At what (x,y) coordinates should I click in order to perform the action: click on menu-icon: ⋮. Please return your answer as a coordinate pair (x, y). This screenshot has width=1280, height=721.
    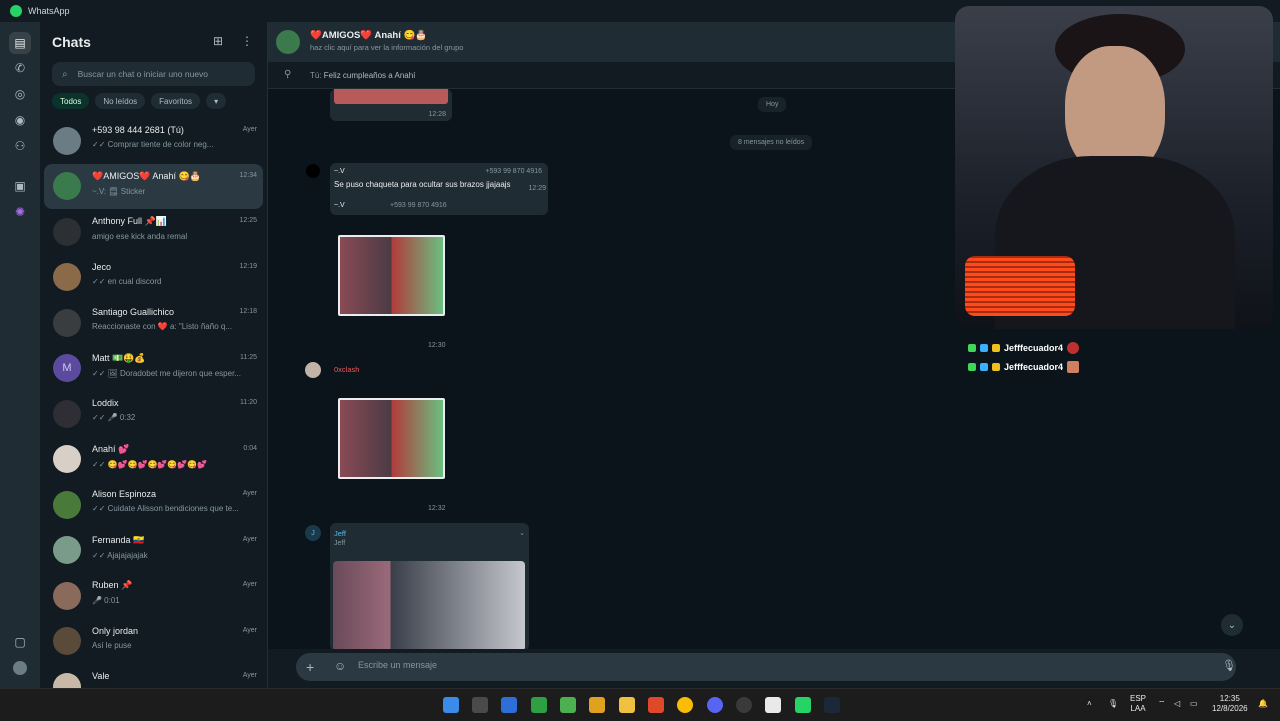
    Looking at the image, I should click on (247, 41).